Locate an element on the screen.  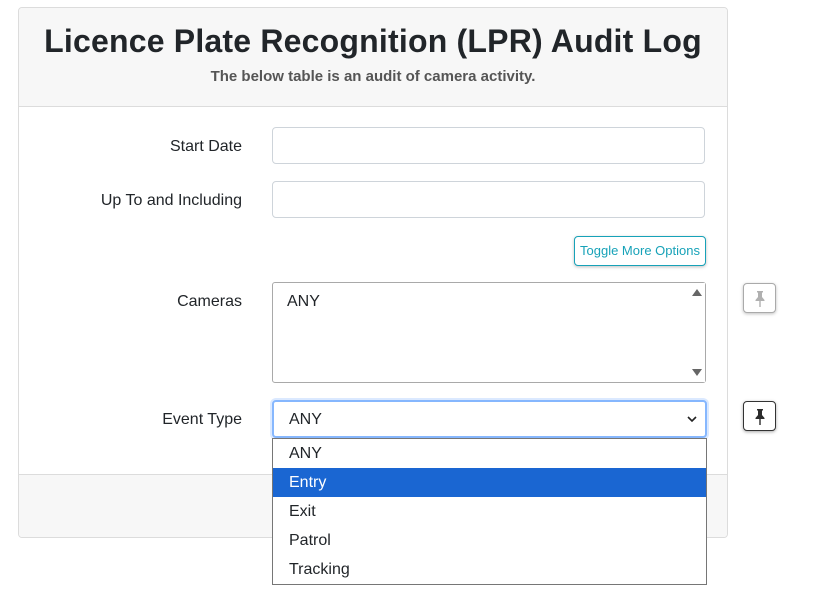
cameras-scrollbar is located at coordinates (696, 332).